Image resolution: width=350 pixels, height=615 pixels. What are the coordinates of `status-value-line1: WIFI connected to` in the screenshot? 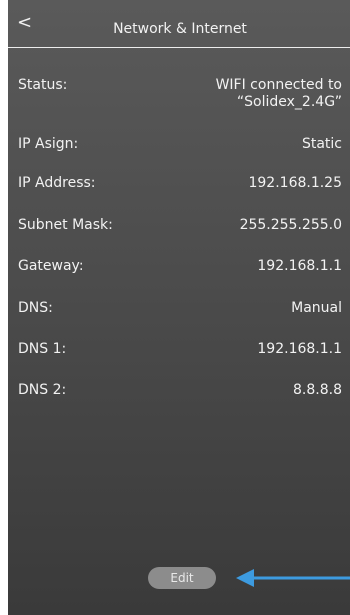 It's located at (278, 85).